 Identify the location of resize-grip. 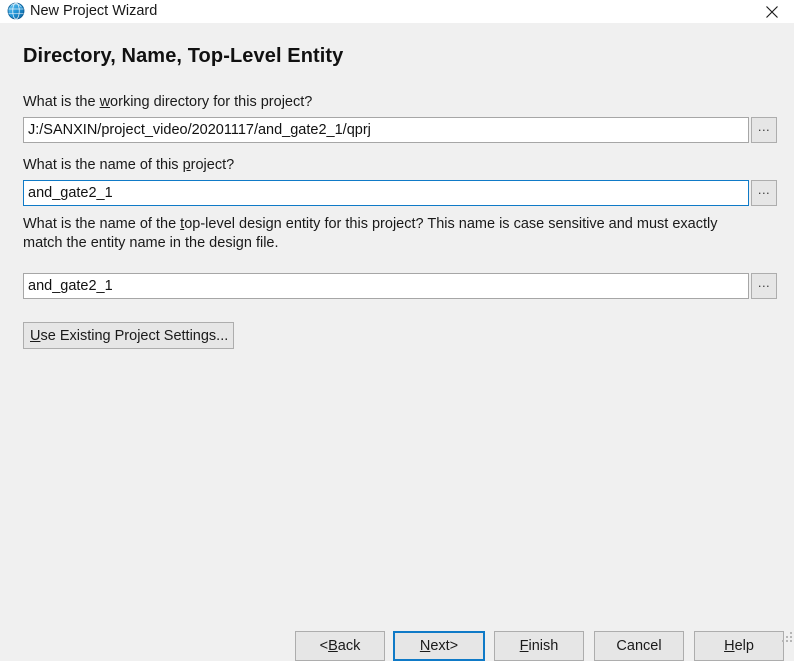
(786, 636).